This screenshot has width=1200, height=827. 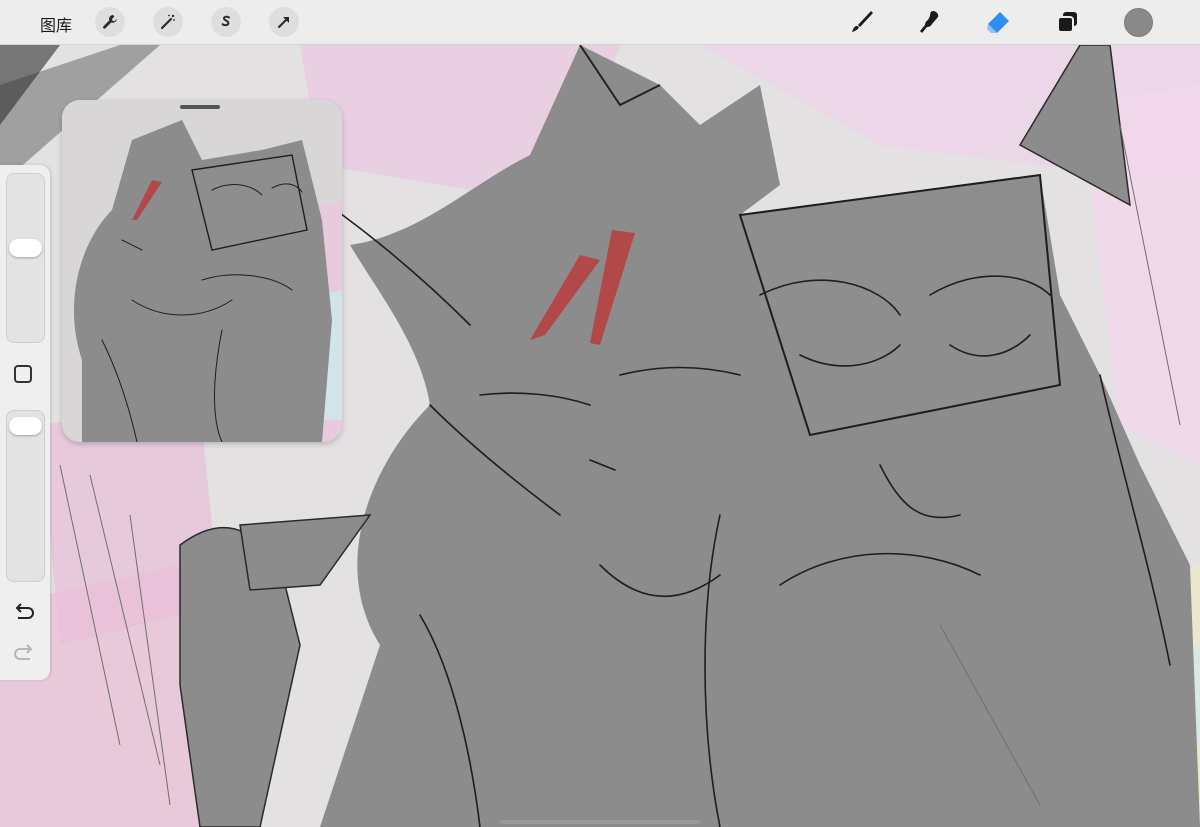 What do you see at coordinates (25, 248) in the screenshot?
I see `brush-size-knob` at bounding box center [25, 248].